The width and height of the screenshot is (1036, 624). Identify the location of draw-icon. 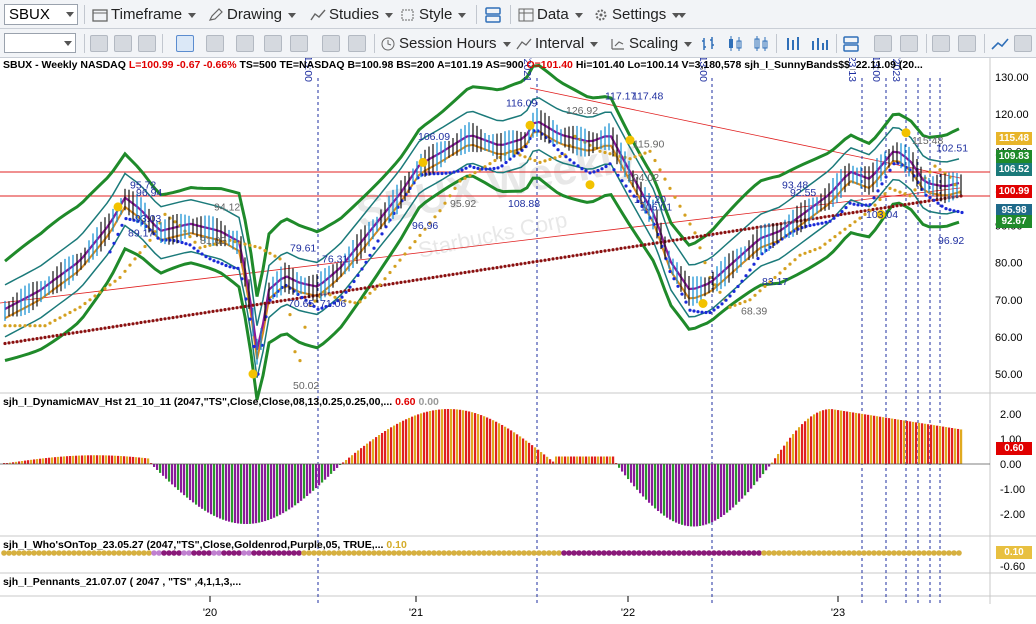
(123, 43).